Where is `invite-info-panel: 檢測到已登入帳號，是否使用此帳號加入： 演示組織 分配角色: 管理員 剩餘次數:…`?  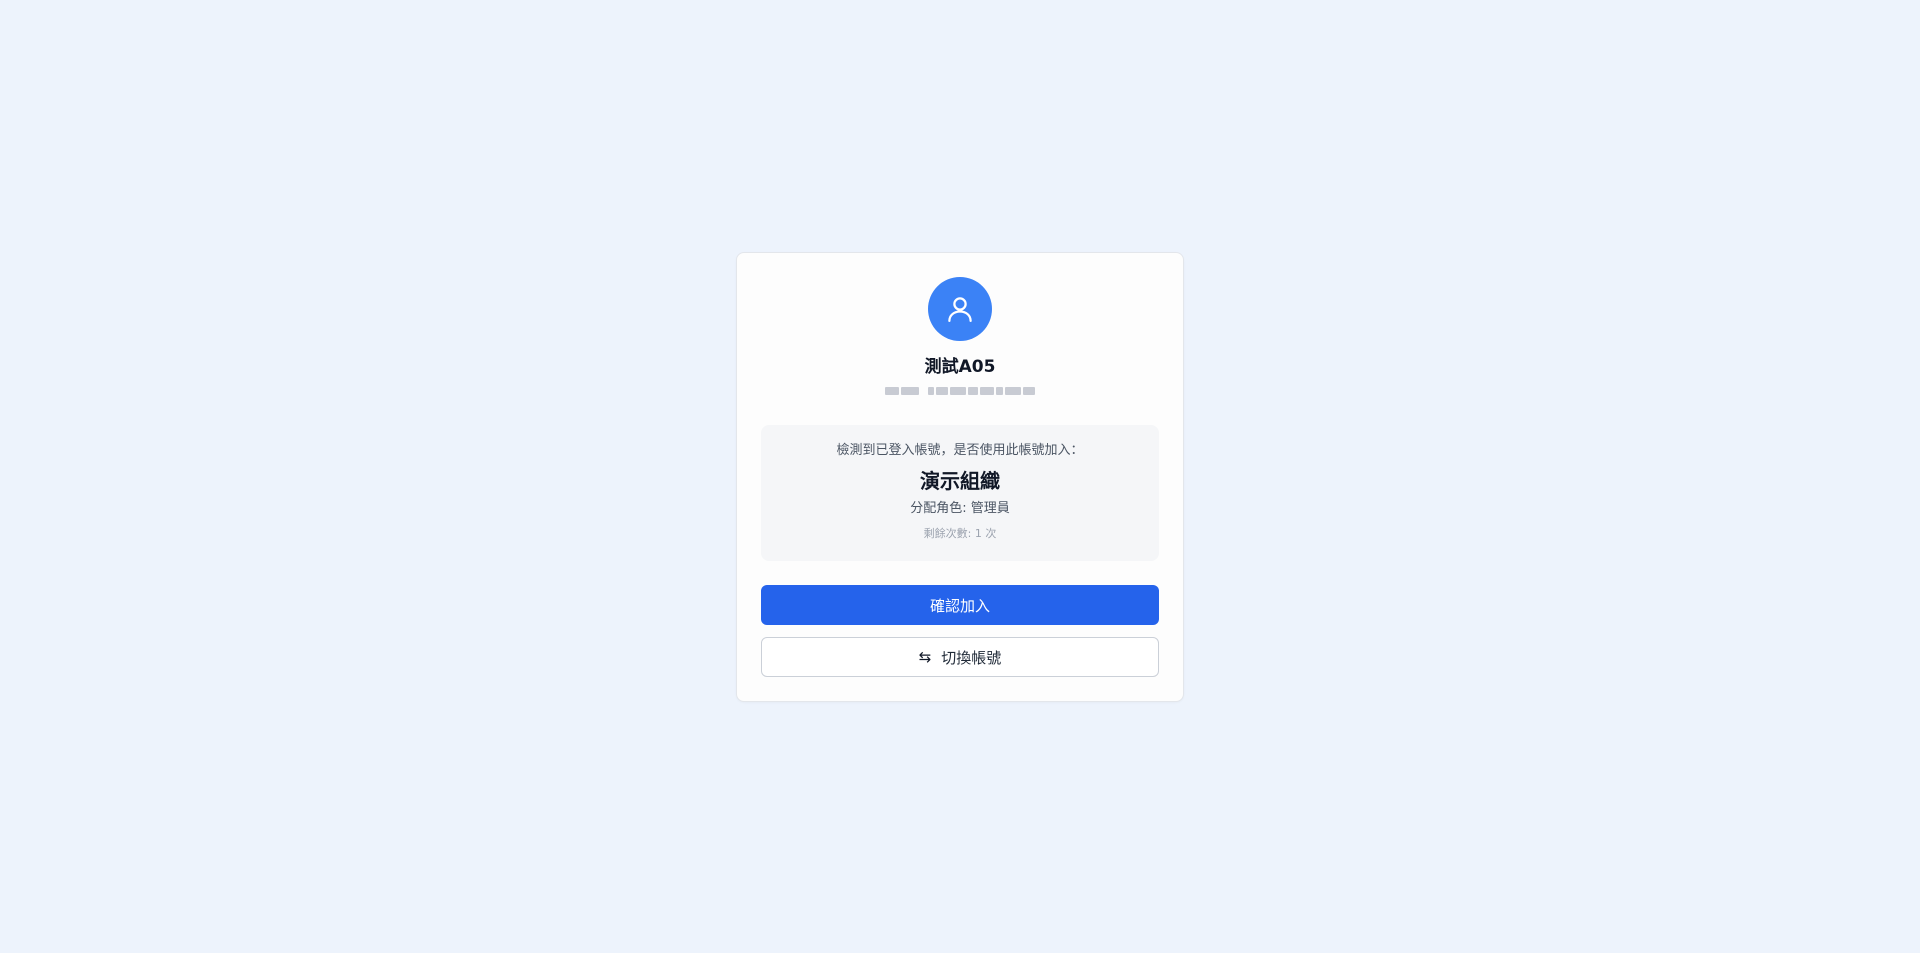
invite-info-panel: 檢測到已登入帳號，是否使用此帳號加入： 演示組織 分配角色: 管理員 剩餘次數:… is located at coordinates (960, 493).